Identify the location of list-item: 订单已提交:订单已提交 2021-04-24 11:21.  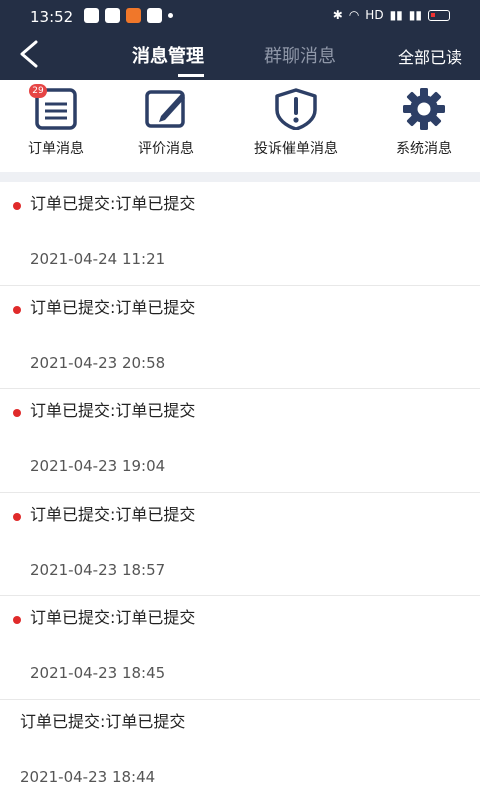
(240, 234).